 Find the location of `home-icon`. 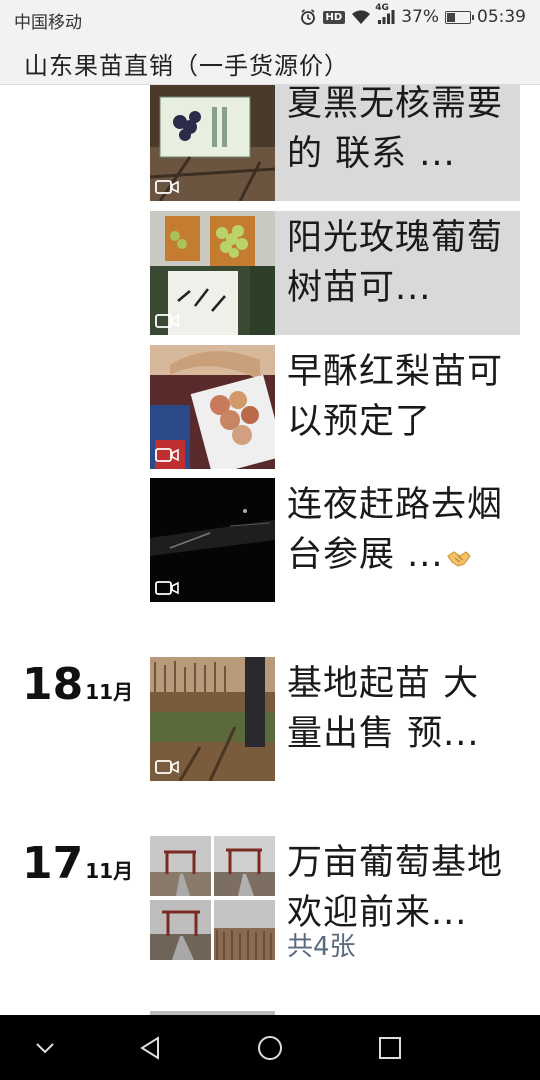

home-icon is located at coordinates (270, 1048).